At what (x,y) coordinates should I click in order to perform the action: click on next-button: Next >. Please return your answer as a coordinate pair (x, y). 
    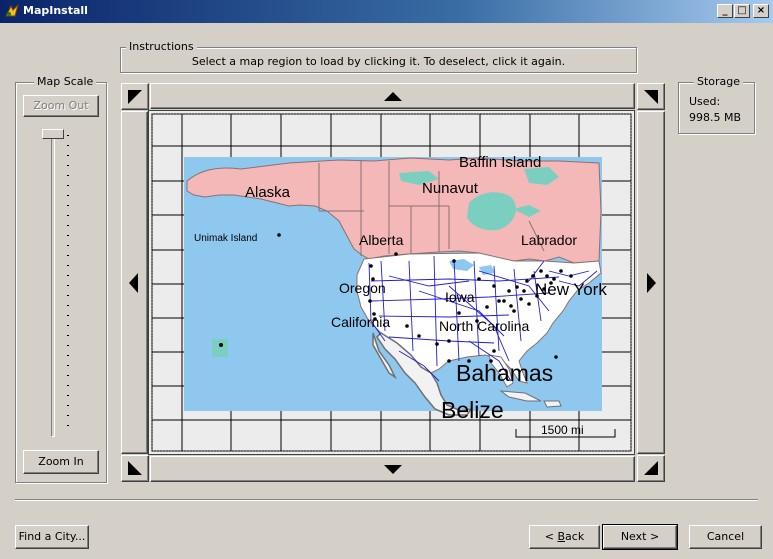
    Looking at the image, I should click on (640, 537).